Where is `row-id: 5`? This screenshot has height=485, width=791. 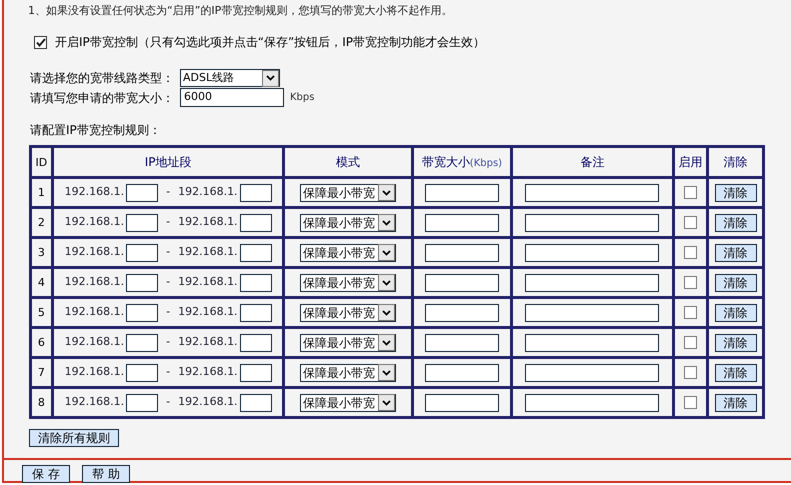
row-id: 5 is located at coordinates (41, 313).